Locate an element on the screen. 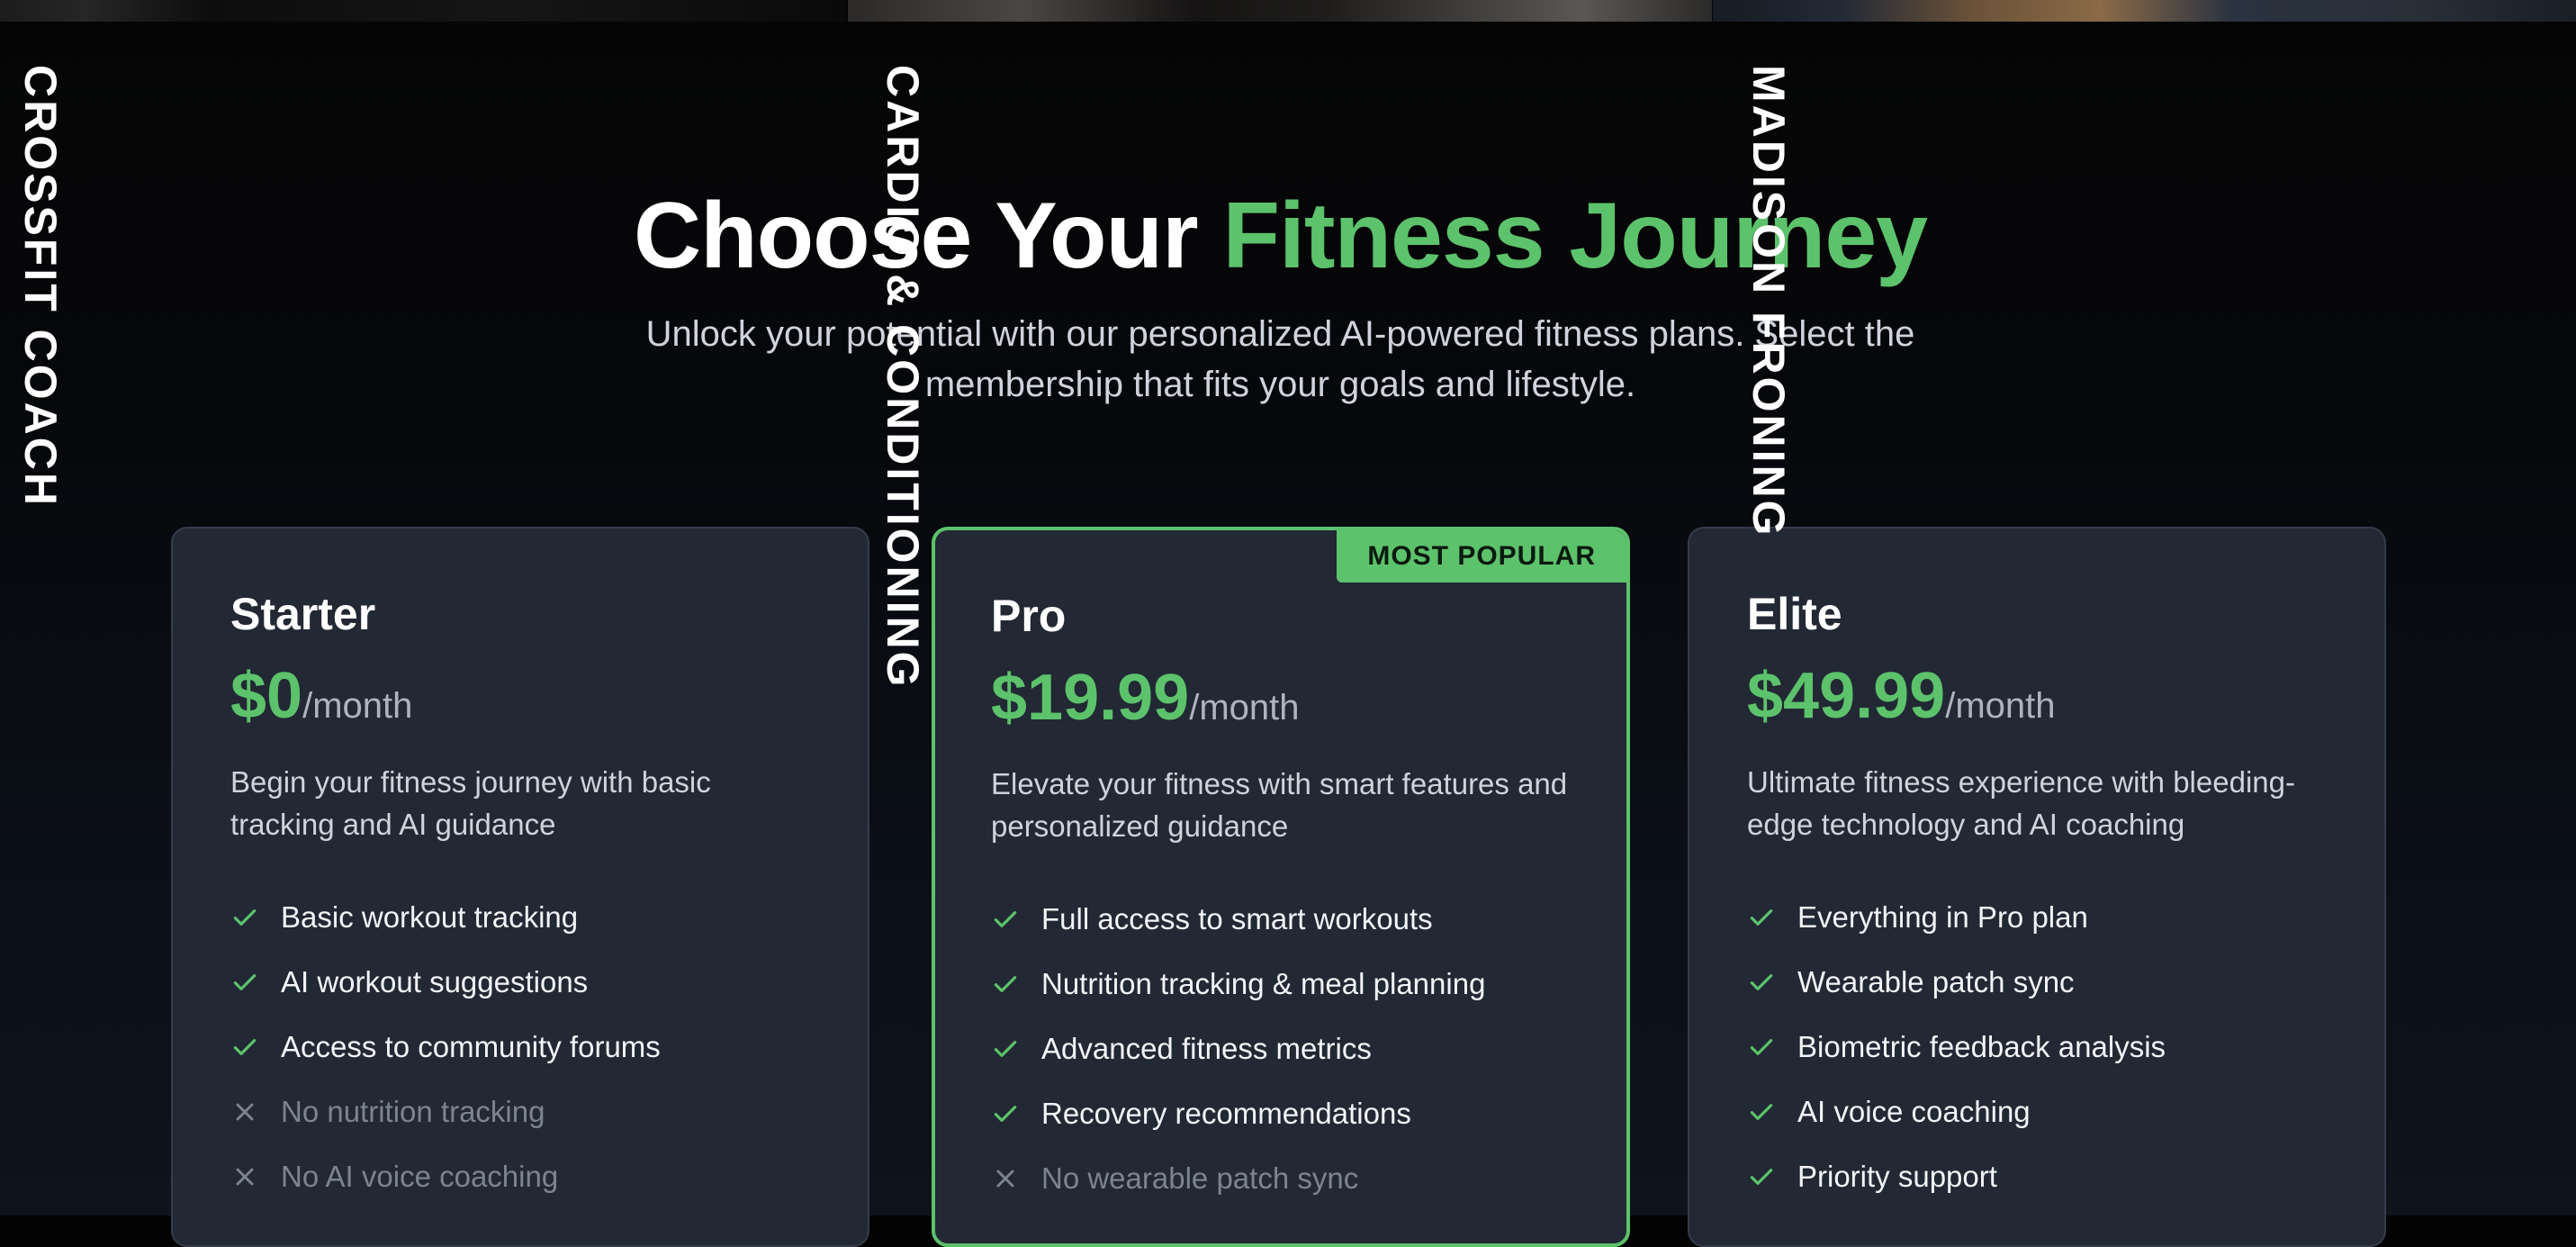  price-row: $49.99/month is located at coordinates (2038, 696).